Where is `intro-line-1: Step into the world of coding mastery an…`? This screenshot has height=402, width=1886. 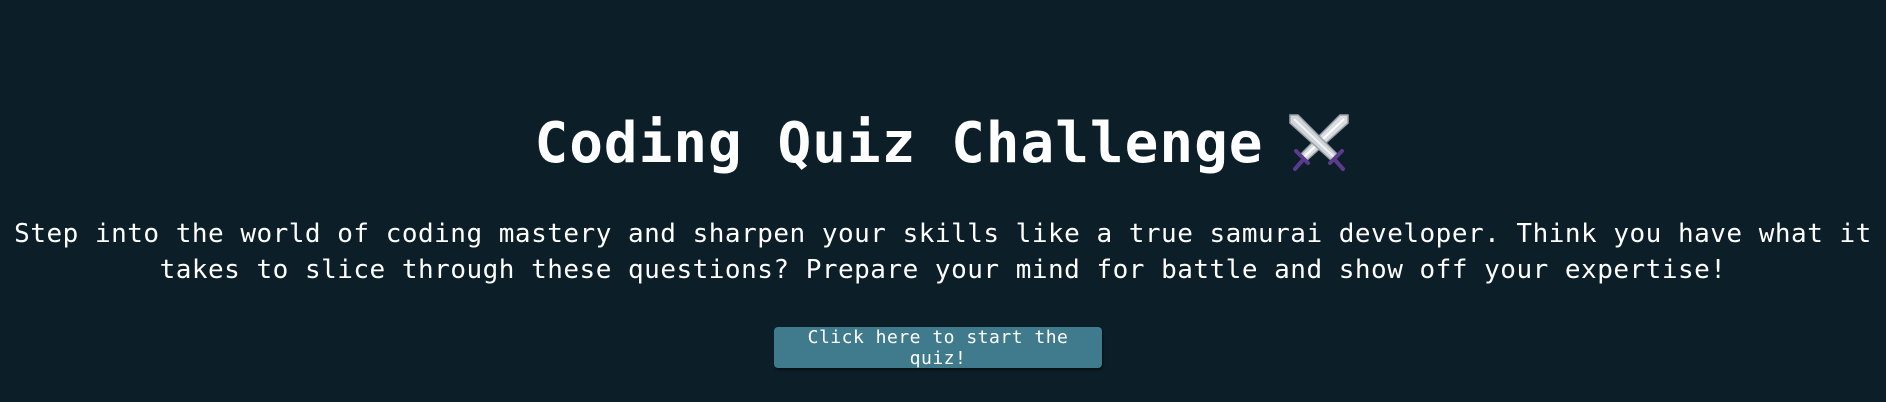
intro-line-1: Step into the world of coding mastery an… is located at coordinates (943, 234).